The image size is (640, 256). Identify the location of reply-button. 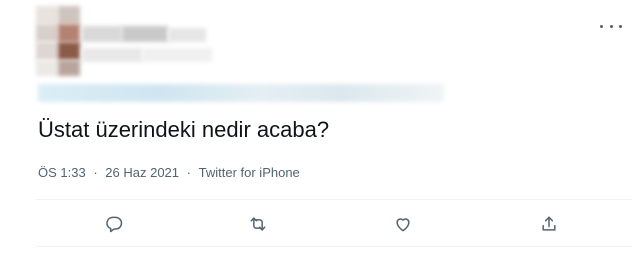
(114, 224).